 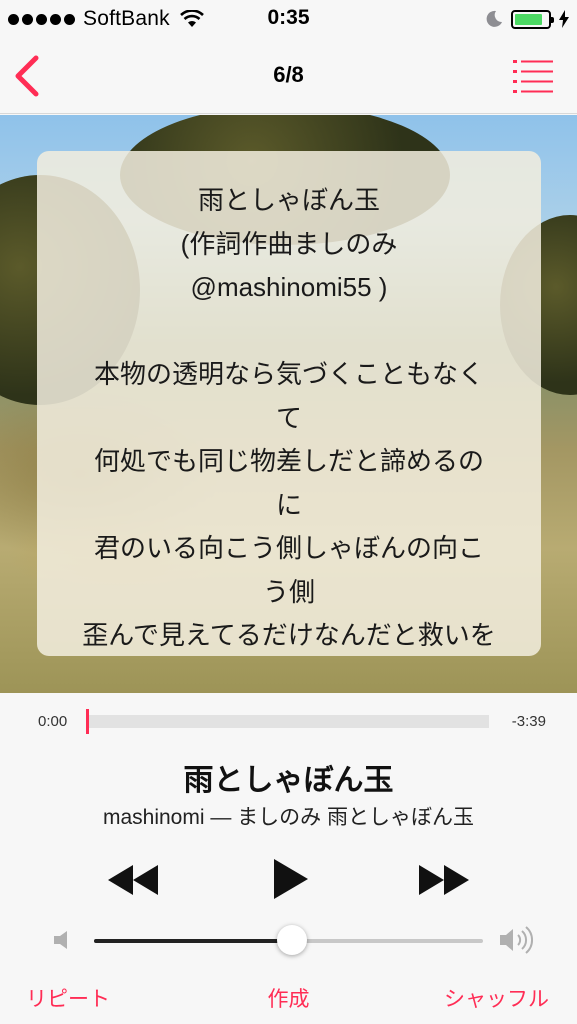 I want to click on progress-scrubber, so click(x=287, y=721).